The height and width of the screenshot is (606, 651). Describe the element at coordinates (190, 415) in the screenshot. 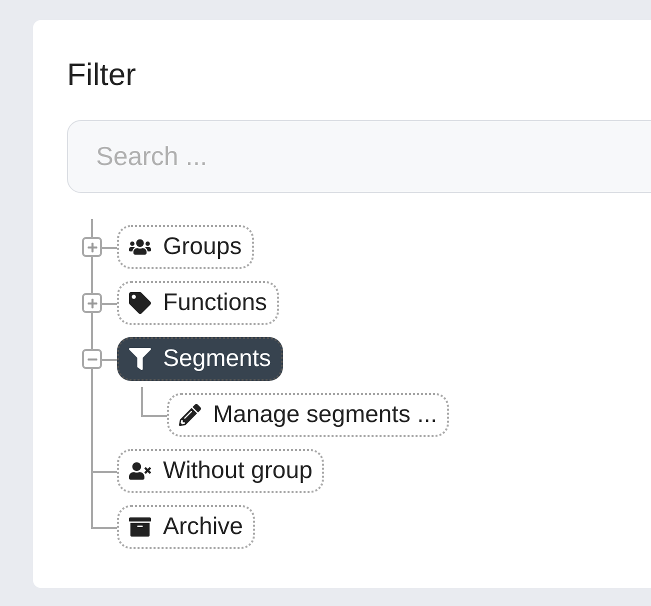

I see `pencil-icon` at that location.